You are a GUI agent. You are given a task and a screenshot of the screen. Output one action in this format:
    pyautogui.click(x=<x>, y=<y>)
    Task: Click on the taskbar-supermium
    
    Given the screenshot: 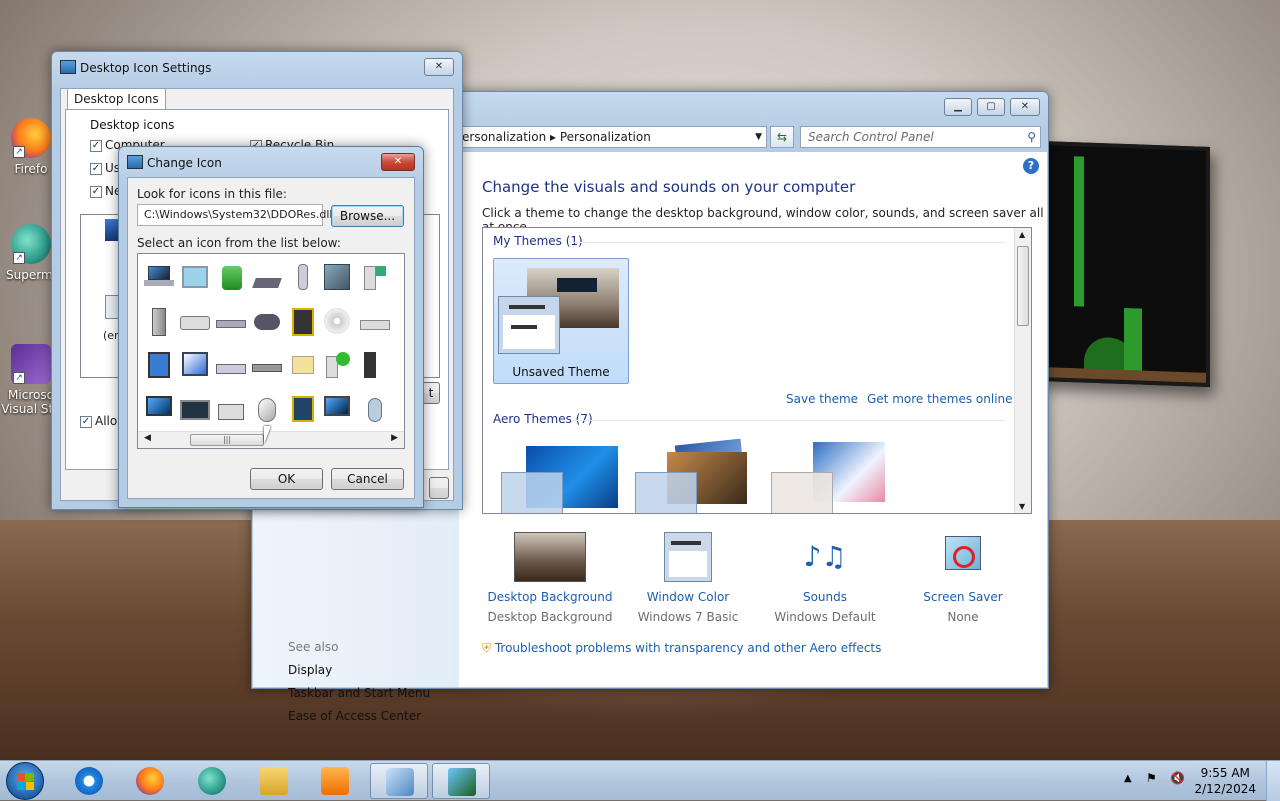 What is the action you would take?
    pyautogui.click(x=212, y=781)
    